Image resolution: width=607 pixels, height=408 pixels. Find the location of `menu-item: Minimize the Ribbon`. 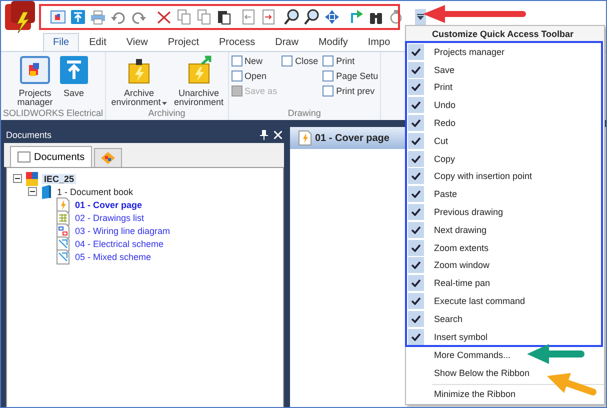

menu-item: Minimize the Ribbon is located at coordinates (505, 395).